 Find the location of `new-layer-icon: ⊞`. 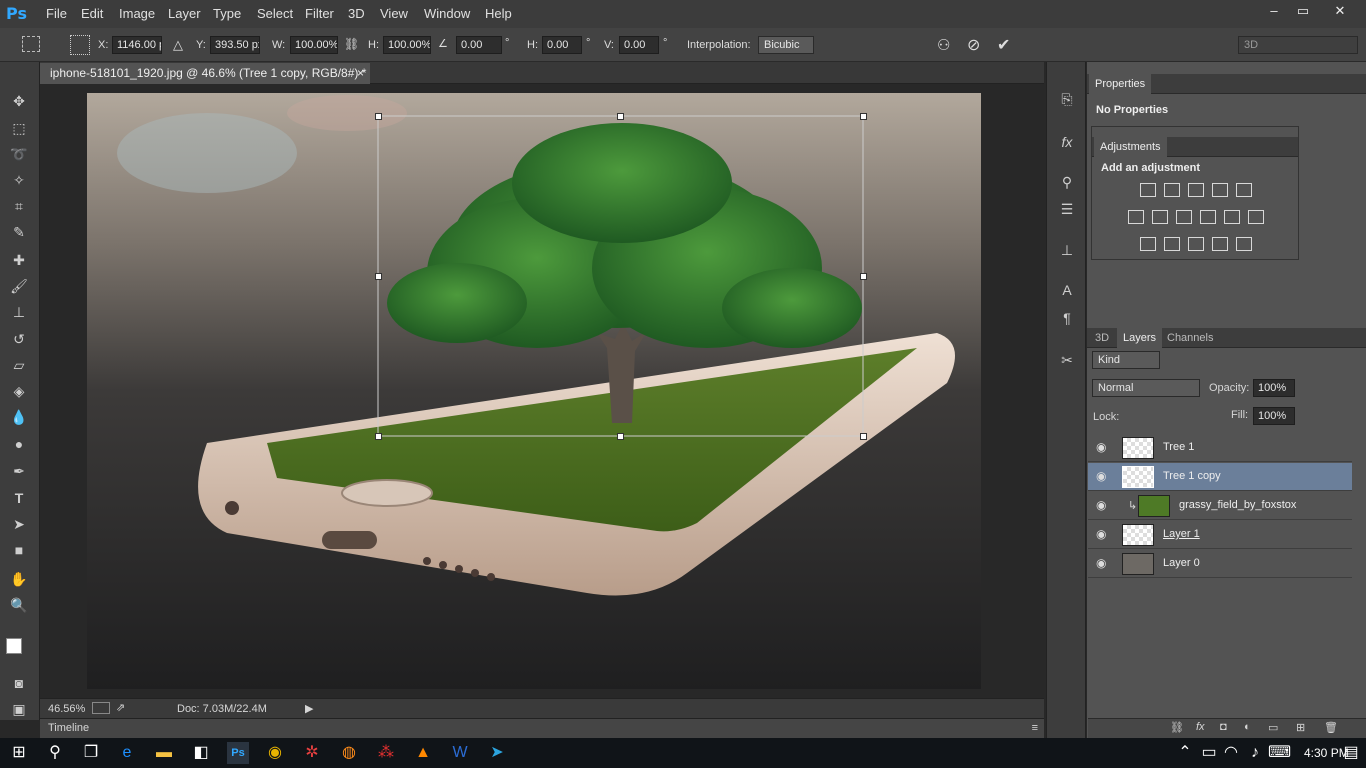

new-layer-icon: ⊞ is located at coordinates (1300, 727).